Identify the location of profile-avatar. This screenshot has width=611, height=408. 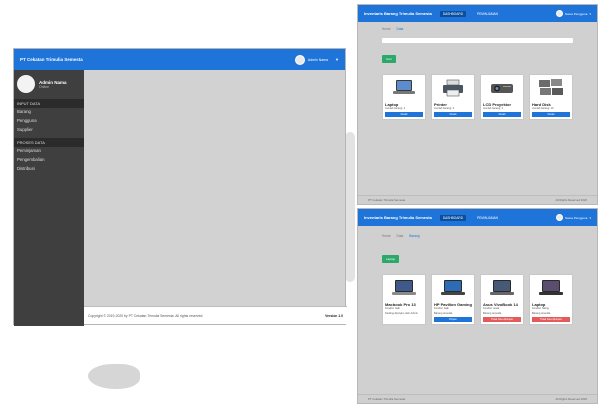
(26, 84).